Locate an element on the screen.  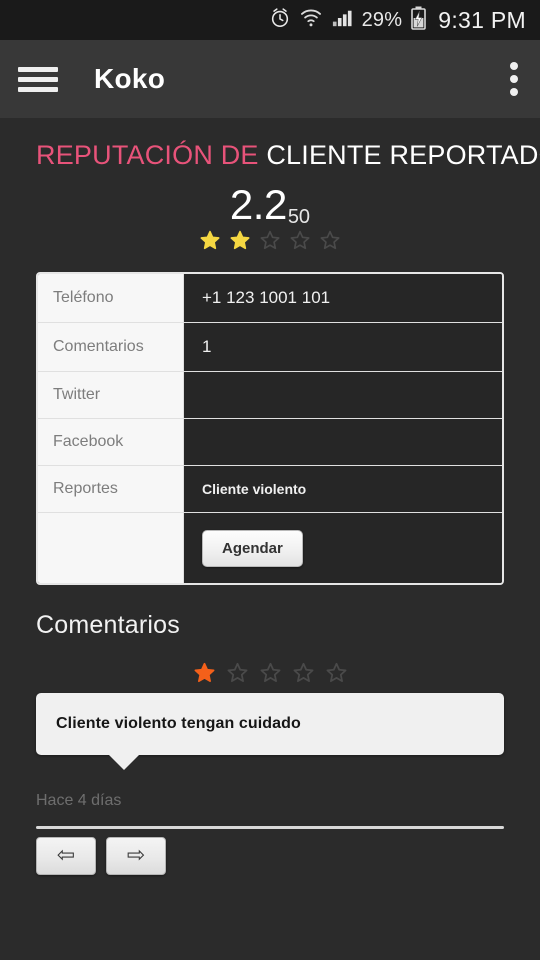
status-bar: 29% 9:31 PM is located at coordinates (270, 20).